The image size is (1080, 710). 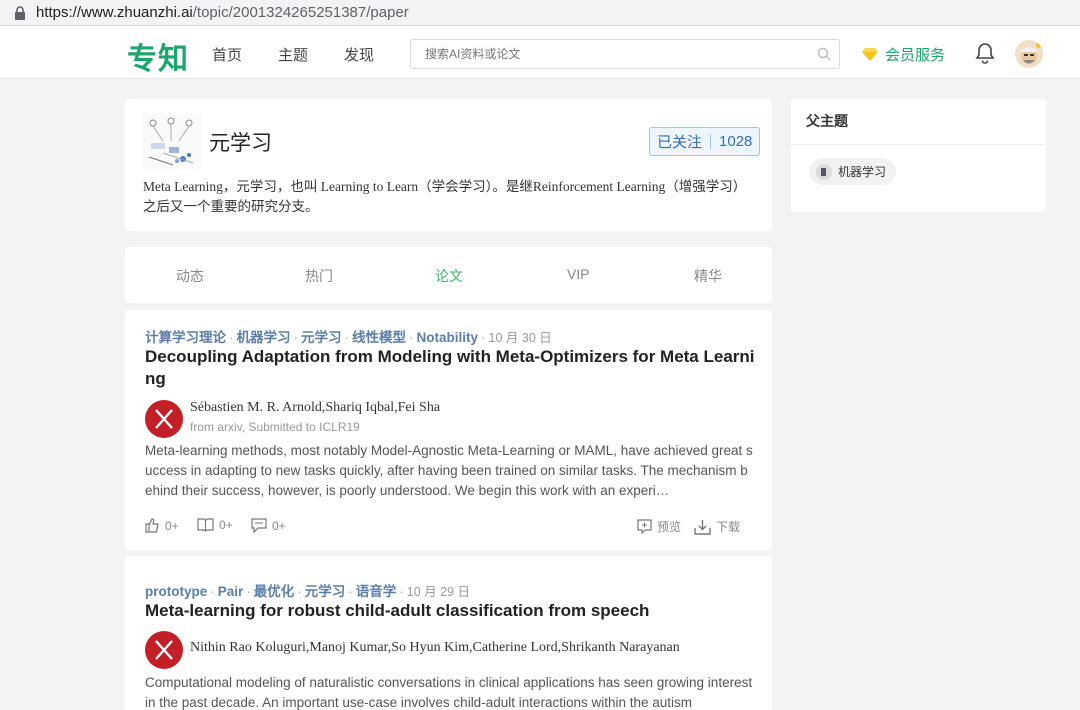 I want to click on preview-label: 预览, so click(x=669, y=527).